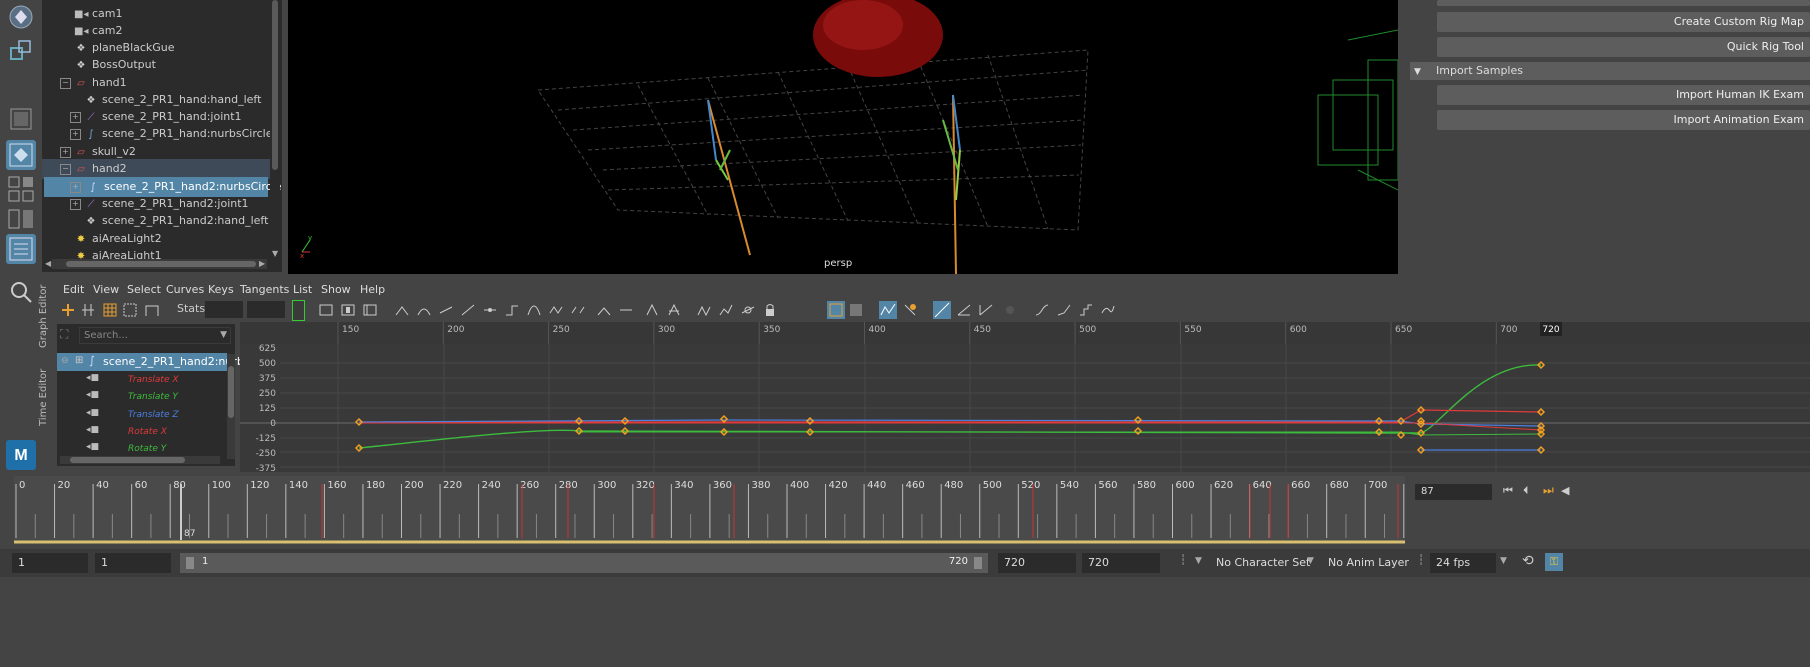 This screenshot has width=1810, height=667. I want to click on post-infinity-icon, so click(726, 310).